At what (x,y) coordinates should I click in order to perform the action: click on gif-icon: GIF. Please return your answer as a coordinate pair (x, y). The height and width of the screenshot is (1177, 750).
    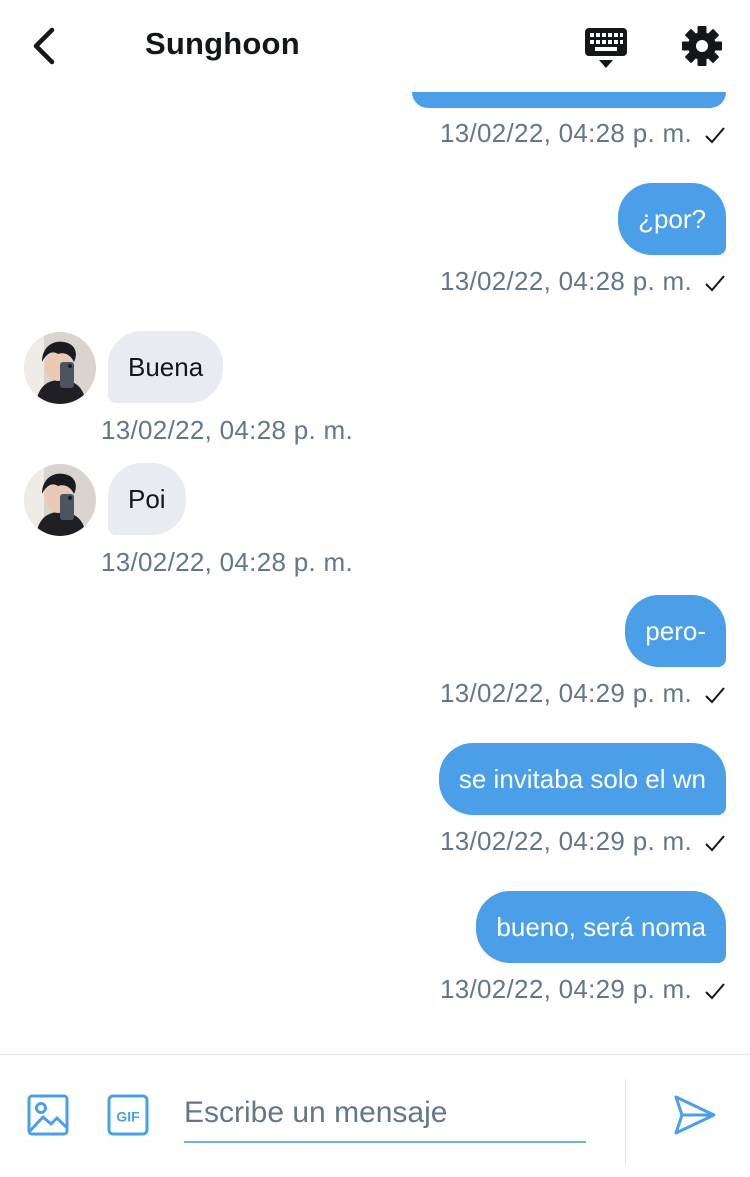
    Looking at the image, I should click on (128, 1115).